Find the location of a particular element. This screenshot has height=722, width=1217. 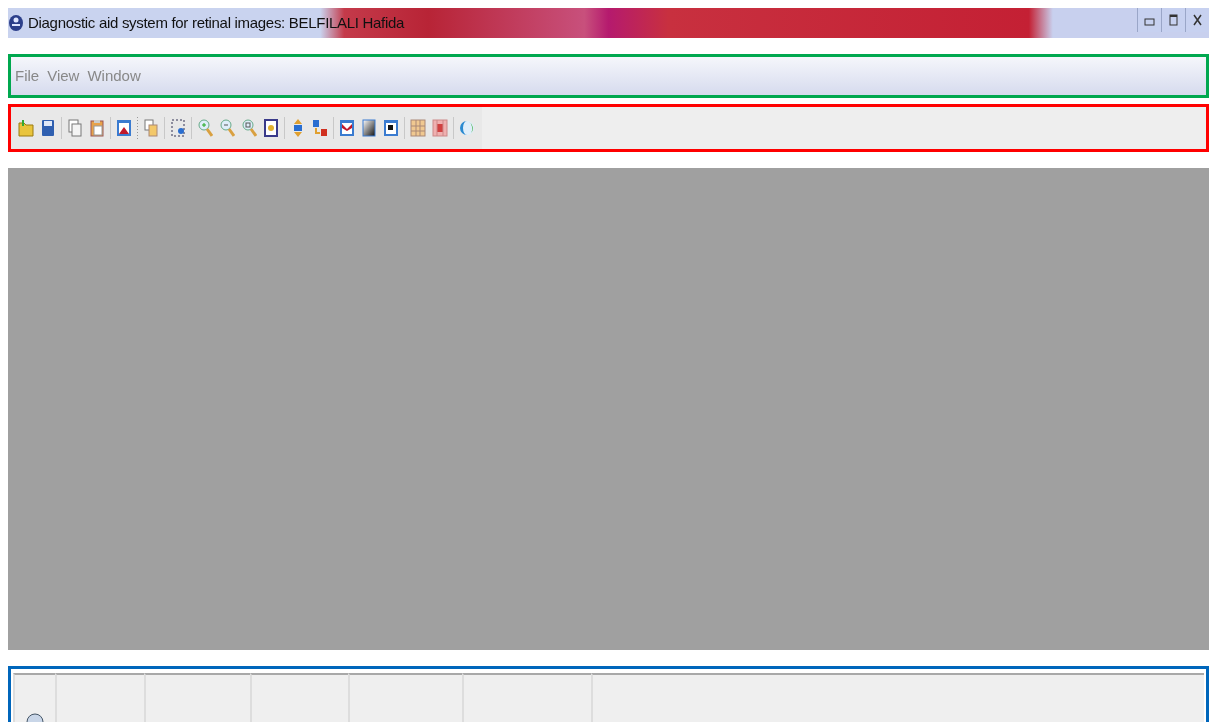

maximize-icon is located at coordinates (1173, 20).